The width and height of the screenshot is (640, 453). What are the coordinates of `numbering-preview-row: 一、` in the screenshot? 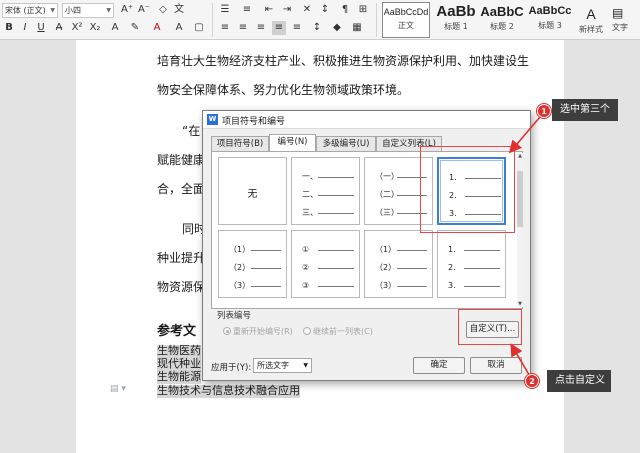 It's located at (328, 177).